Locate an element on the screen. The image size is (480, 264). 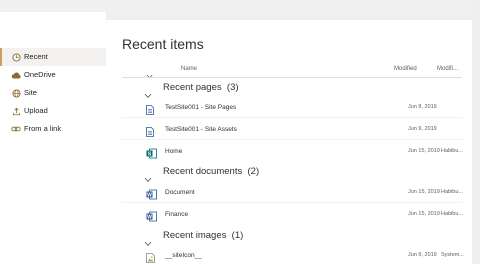
top-strip is located at coordinates (240, 6).